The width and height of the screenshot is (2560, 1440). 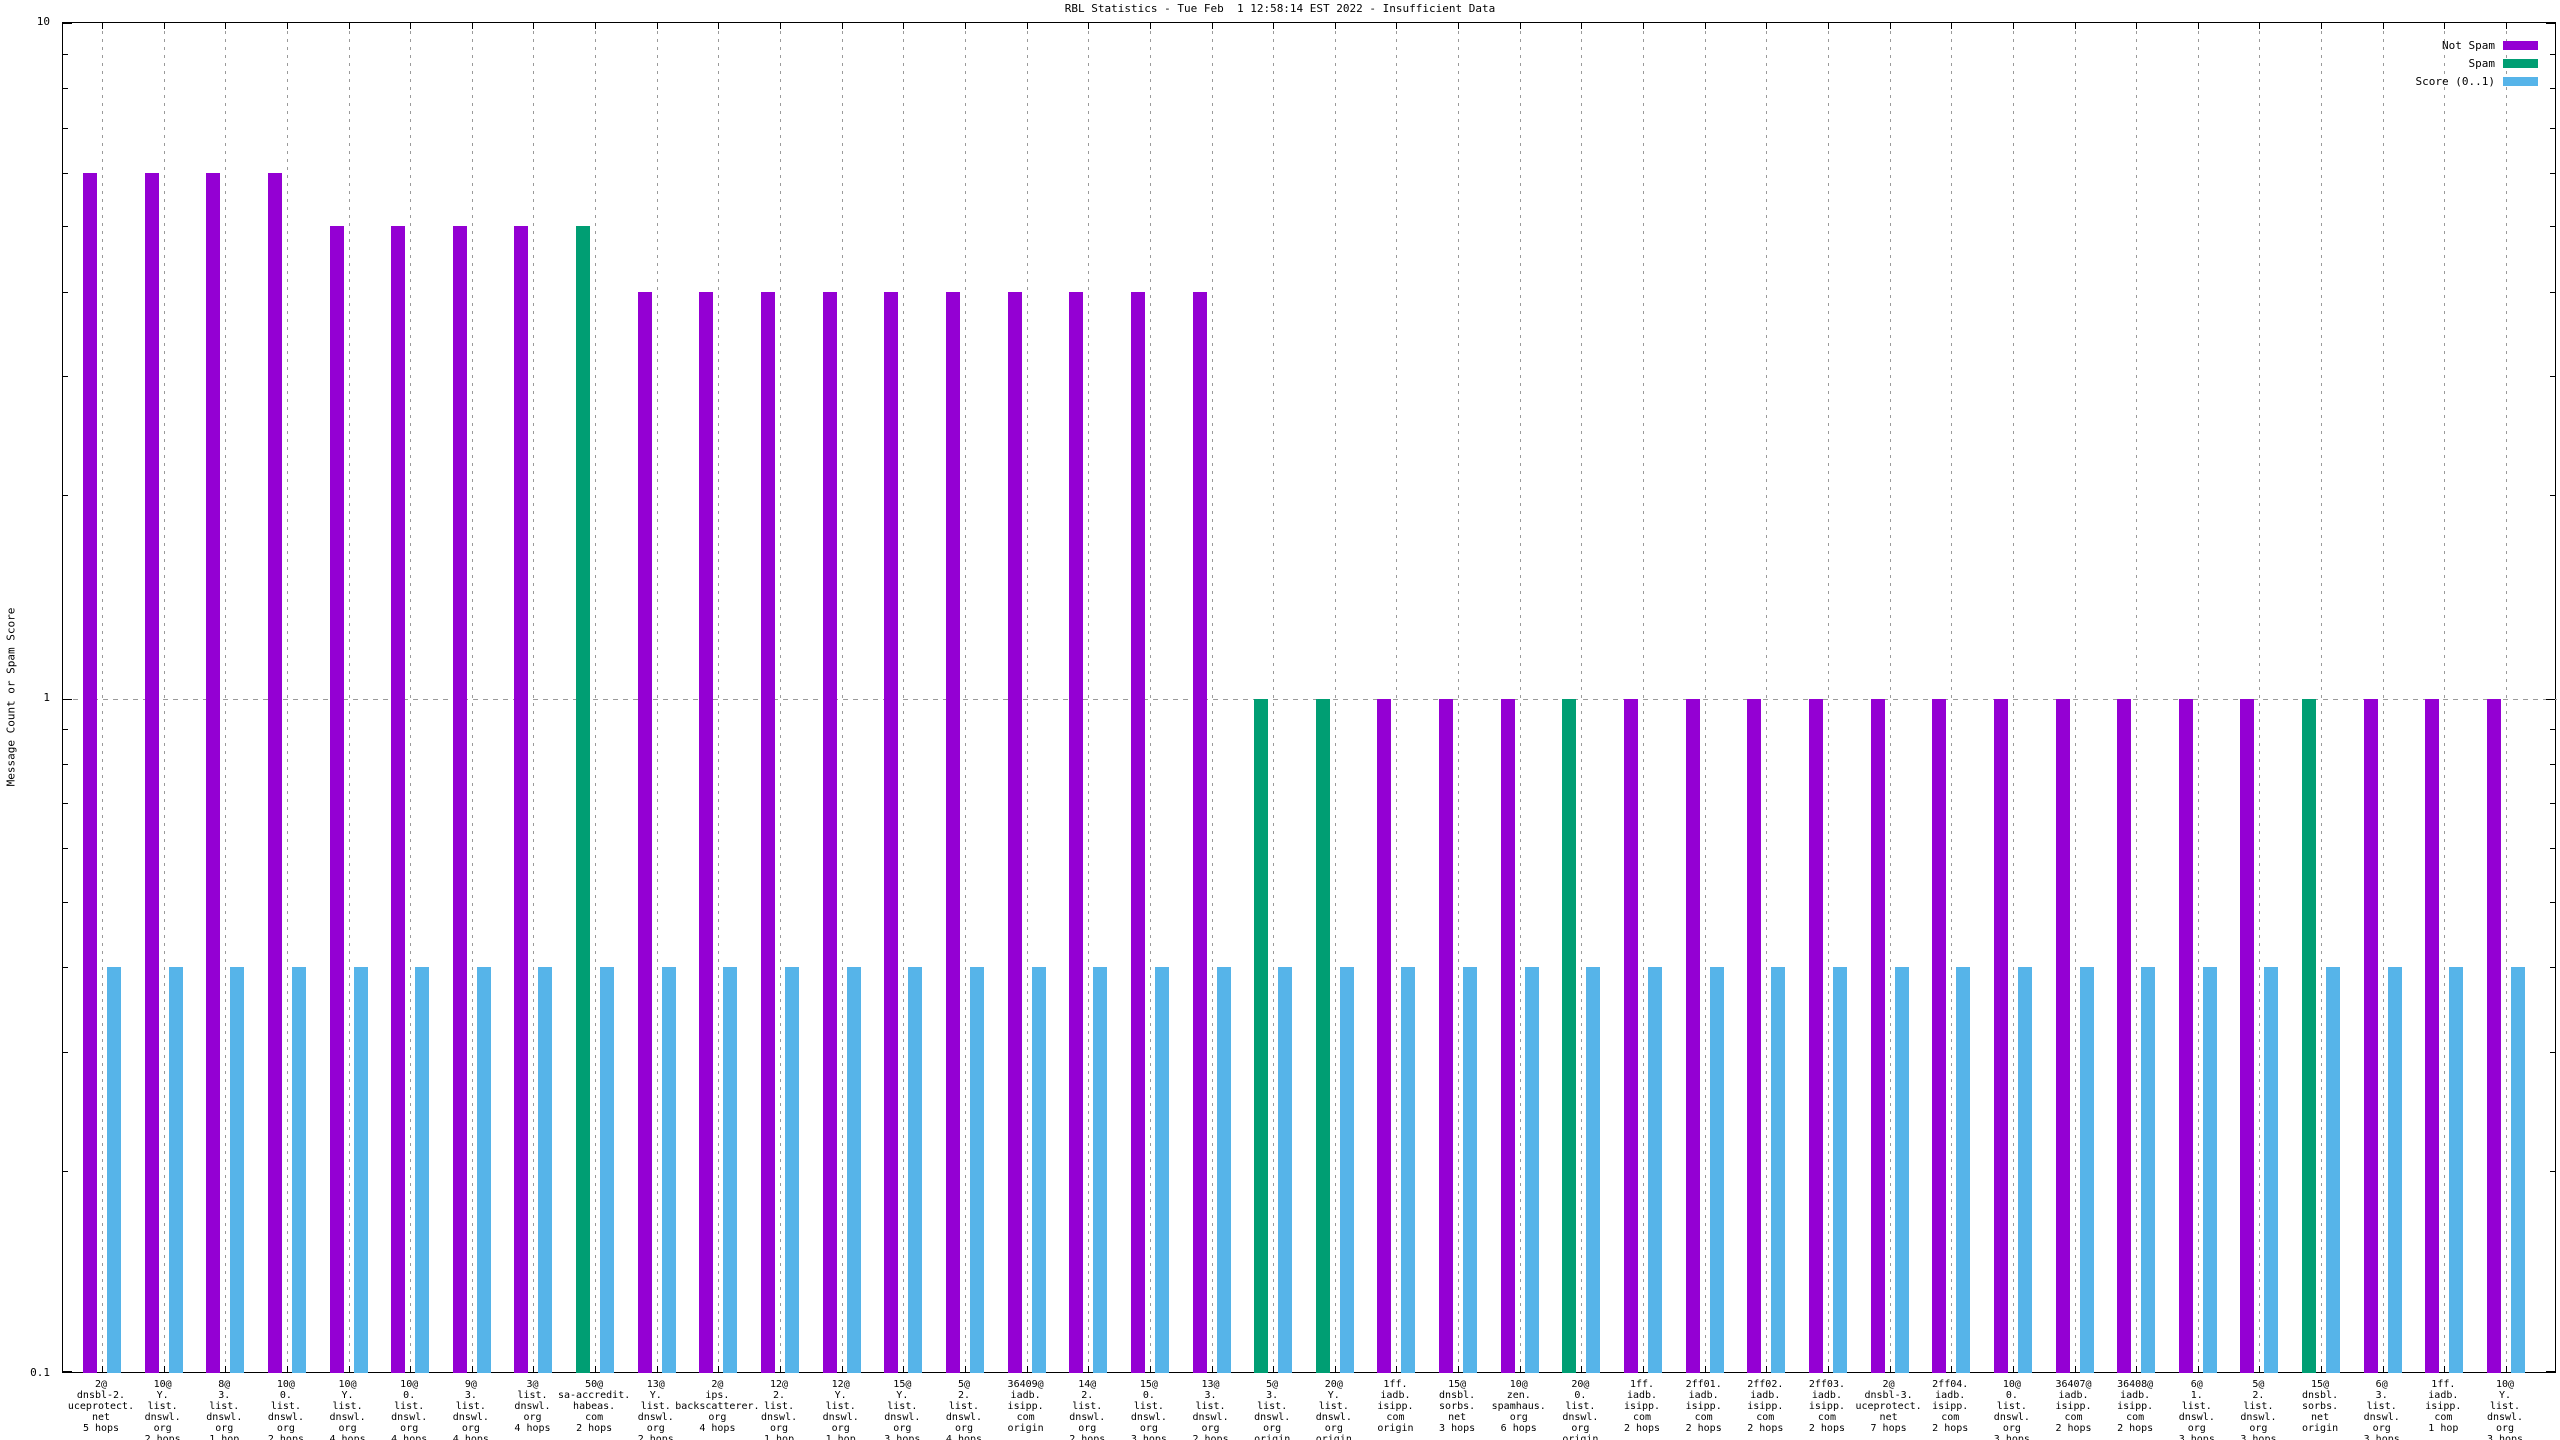 What do you see at coordinates (2520, 81) in the screenshot?
I see `score-swatch` at bounding box center [2520, 81].